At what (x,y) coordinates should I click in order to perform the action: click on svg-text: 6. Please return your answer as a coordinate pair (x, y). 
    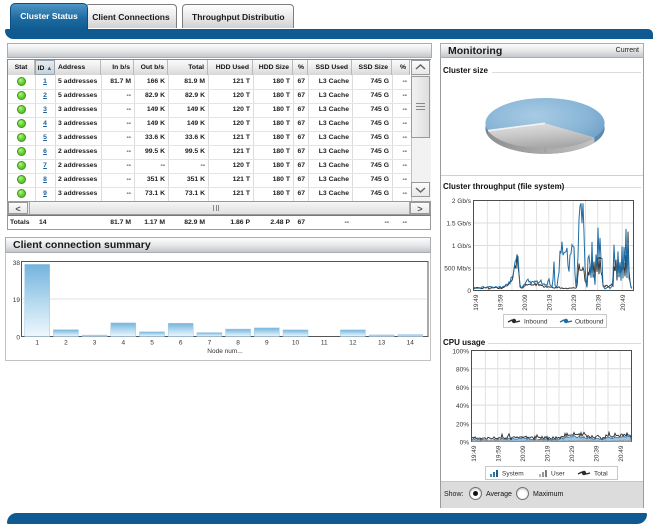
    Looking at the image, I should click on (181, 343).